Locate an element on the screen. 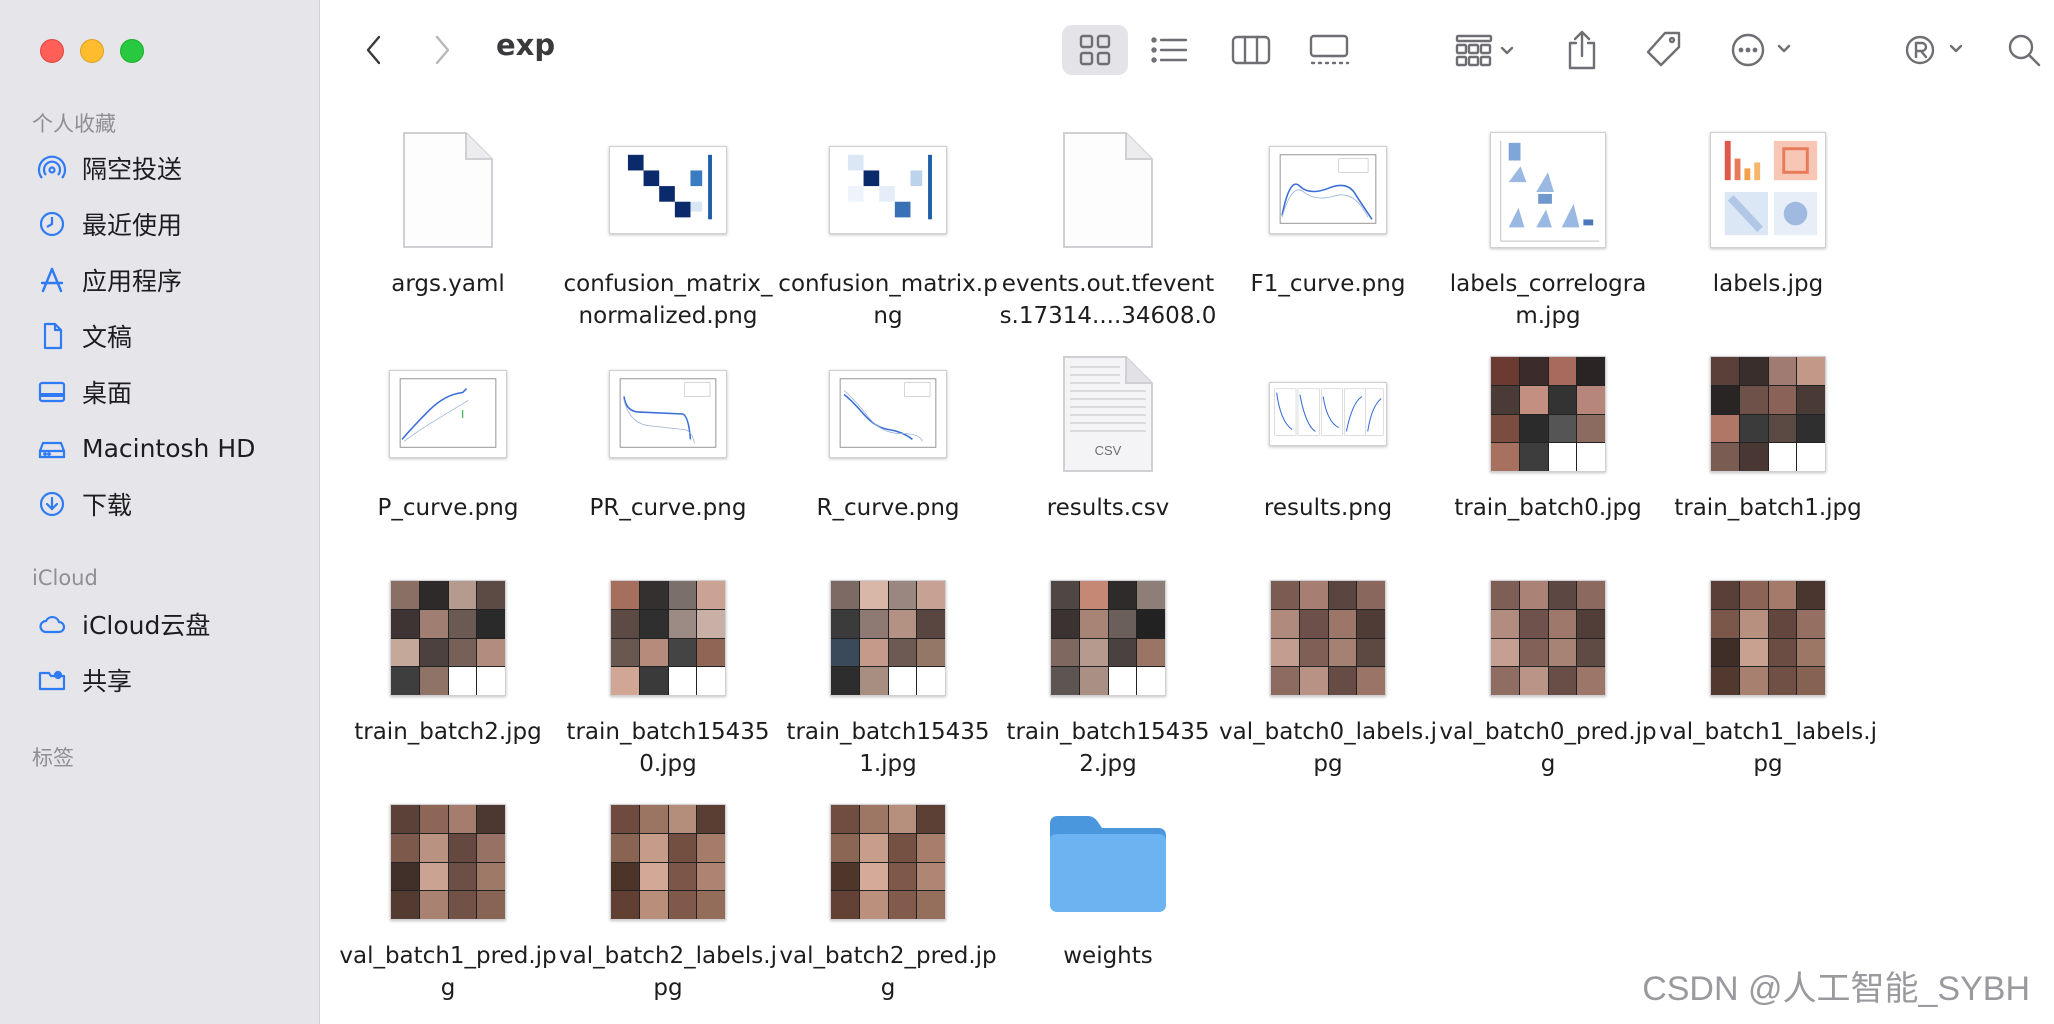 The height and width of the screenshot is (1024, 2054). file-name: PR_curve.png is located at coordinates (668, 508).